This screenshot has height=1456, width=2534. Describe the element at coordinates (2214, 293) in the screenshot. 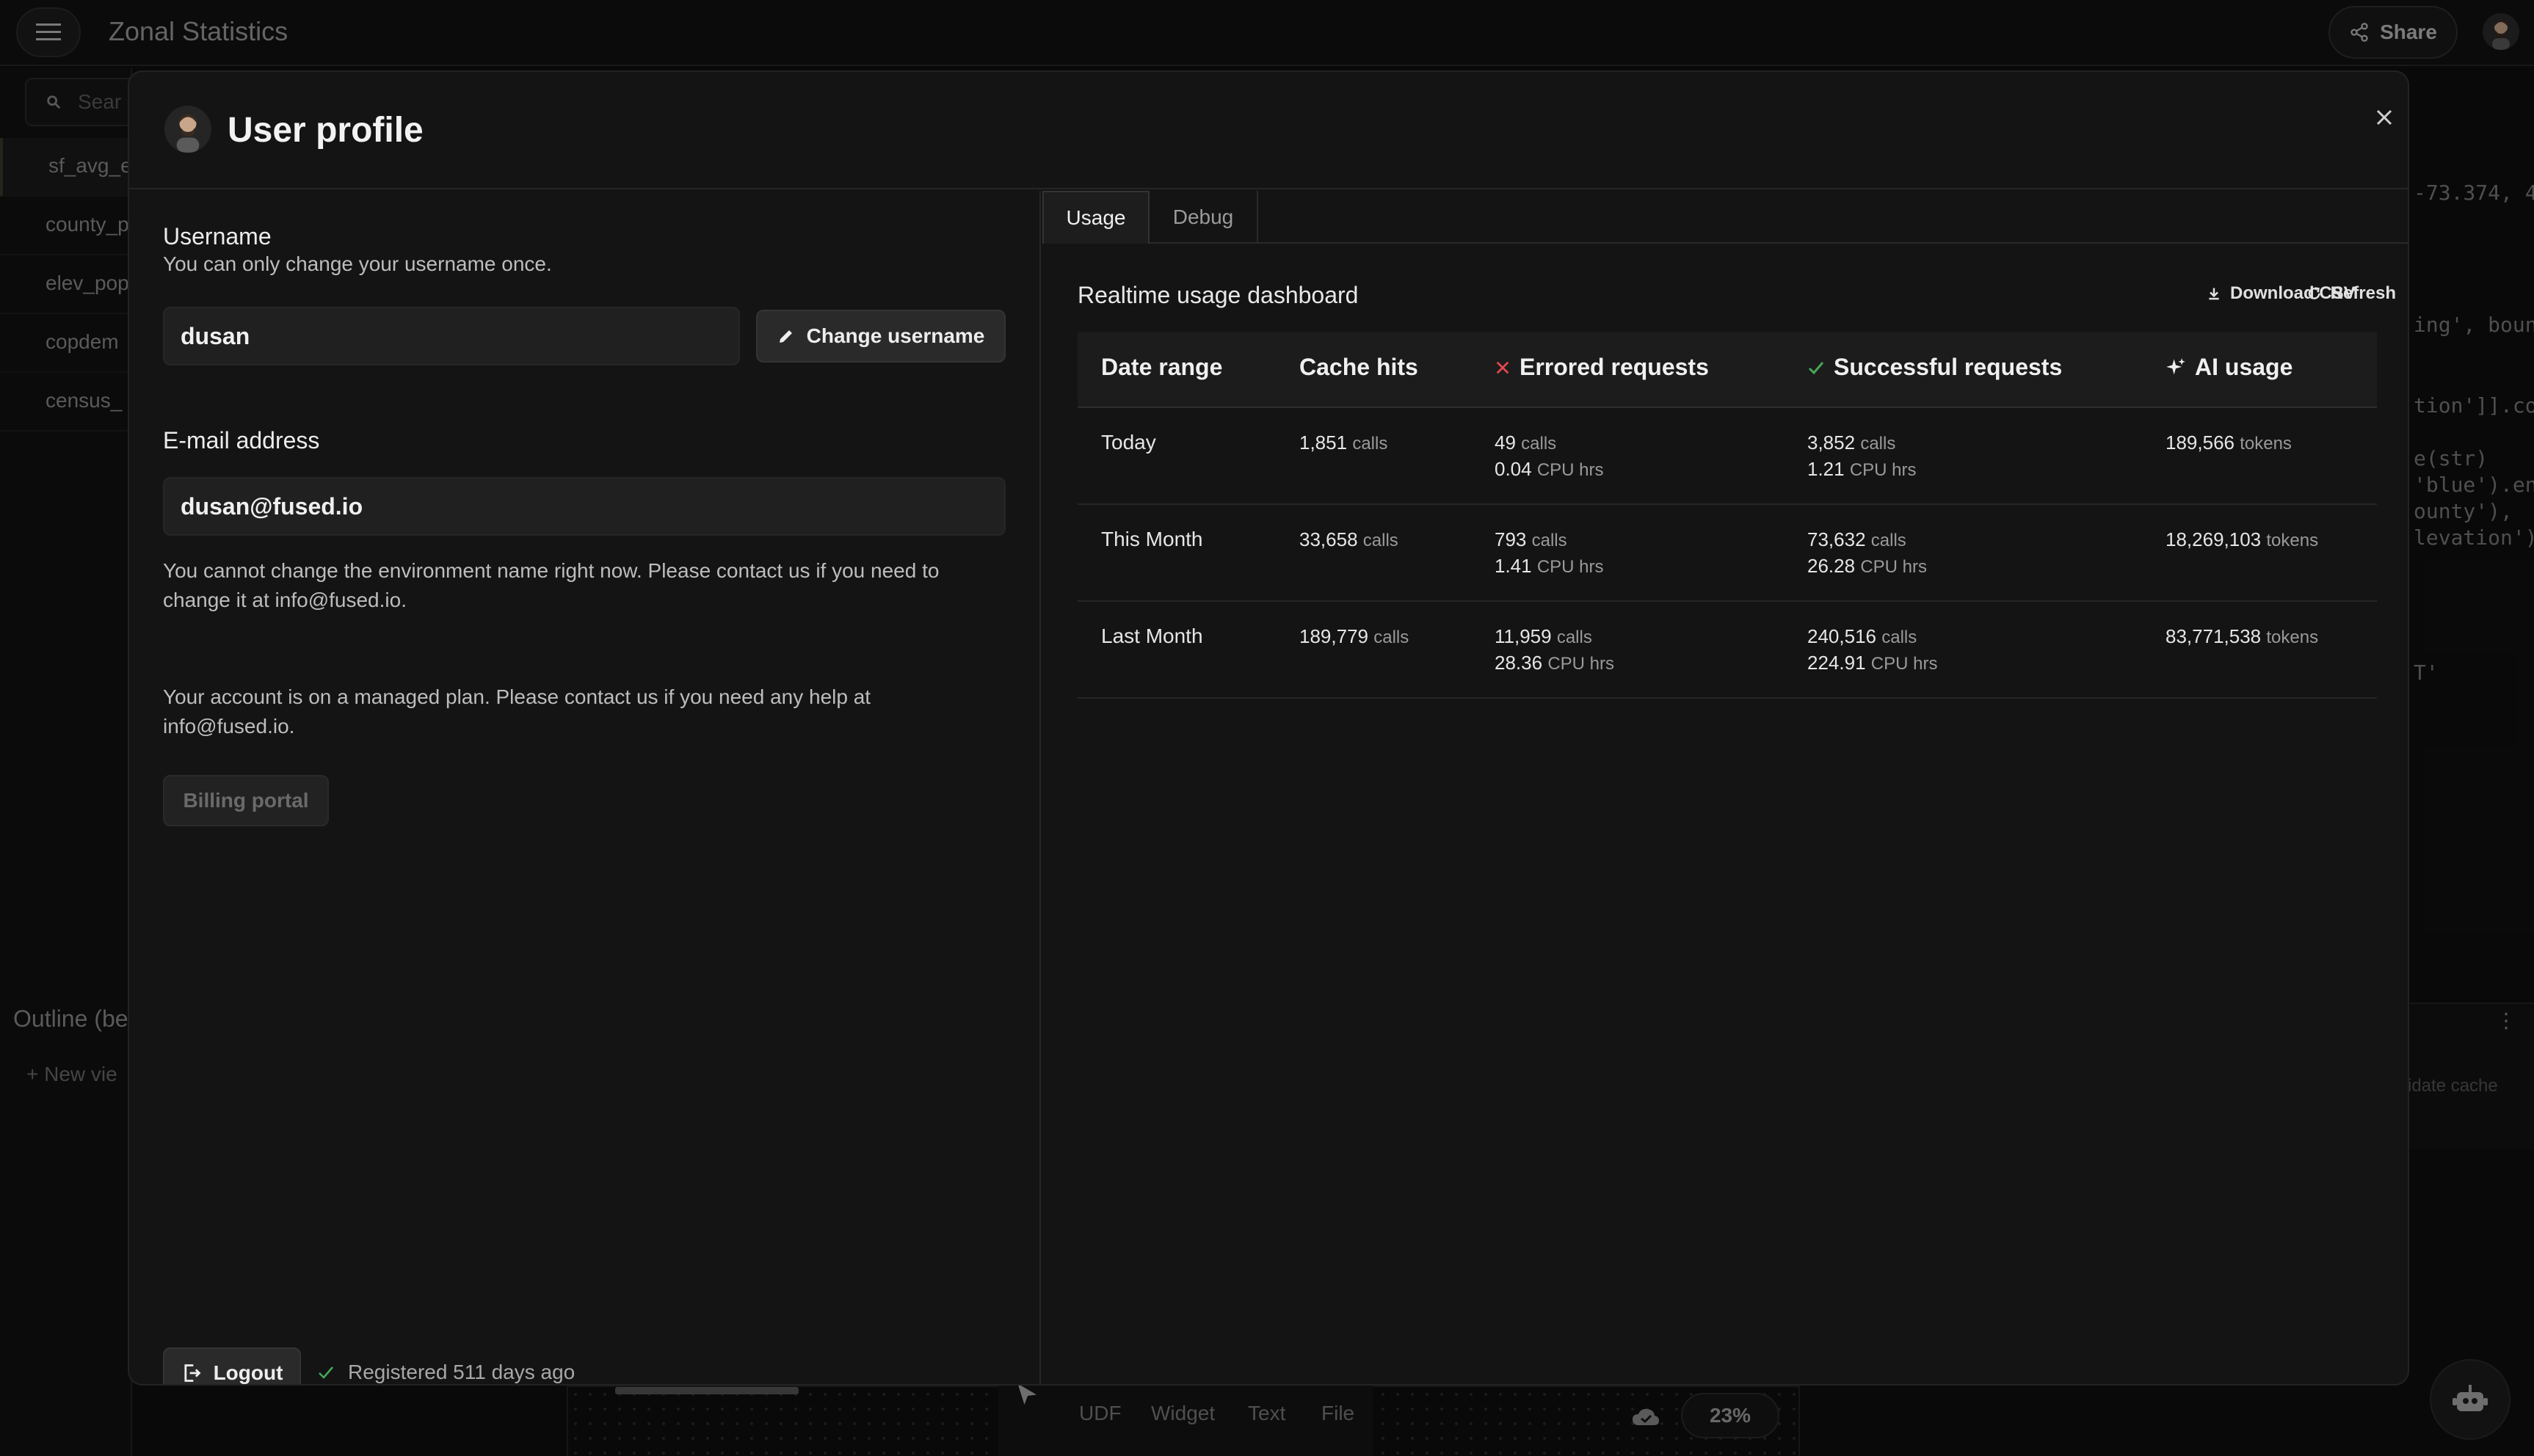

I see `download-icon` at that location.